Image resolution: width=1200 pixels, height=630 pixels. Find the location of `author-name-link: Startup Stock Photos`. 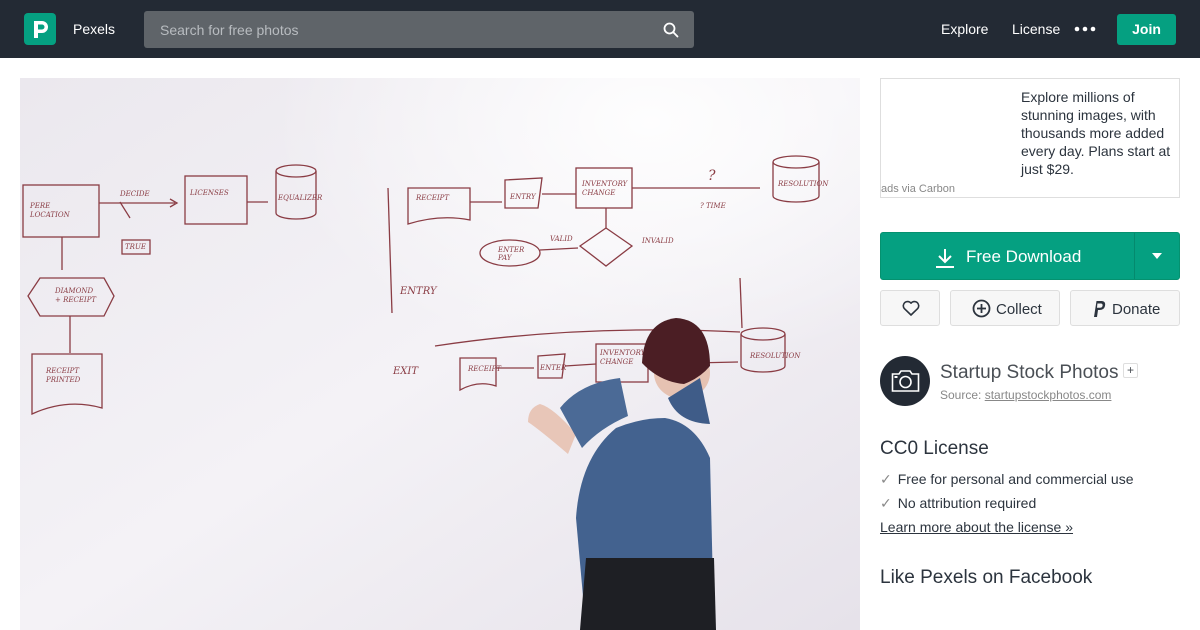

author-name-link: Startup Stock Photos is located at coordinates (1029, 373).